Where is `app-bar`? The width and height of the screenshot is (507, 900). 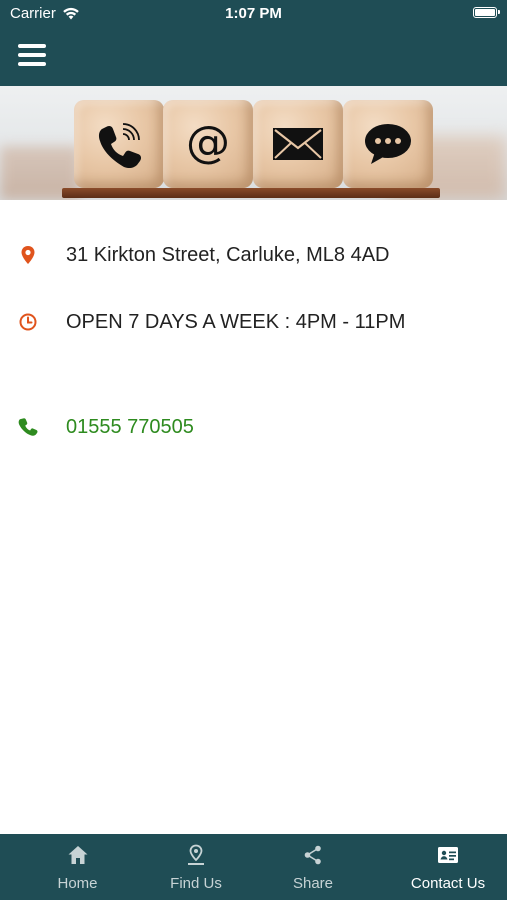
app-bar is located at coordinates (253, 57).